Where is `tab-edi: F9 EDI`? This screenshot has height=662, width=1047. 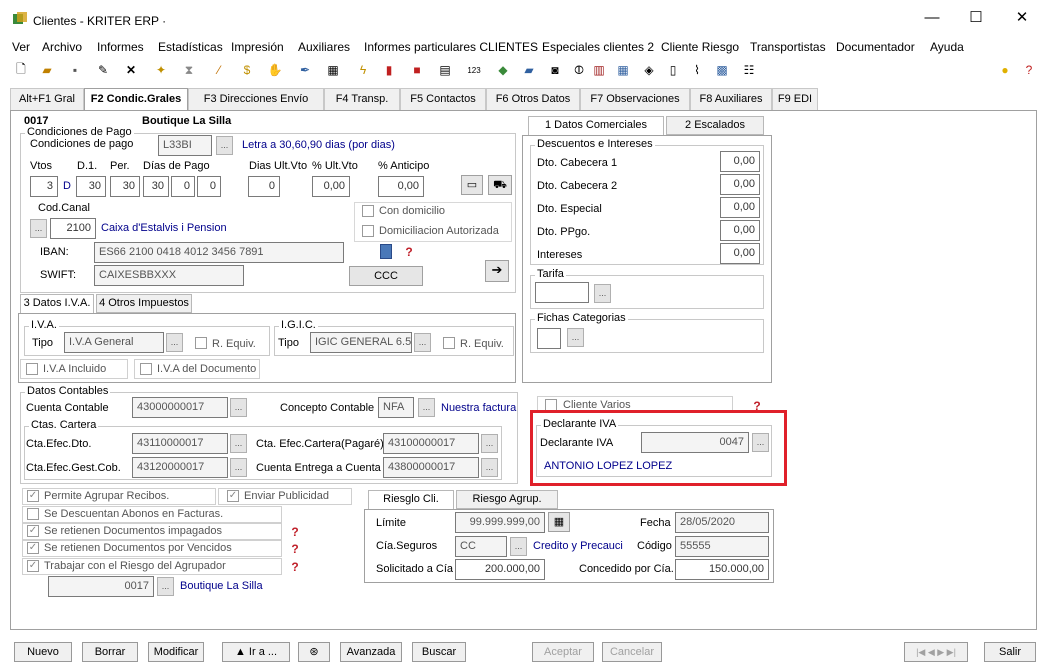 tab-edi: F9 EDI is located at coordinates (795, 99).